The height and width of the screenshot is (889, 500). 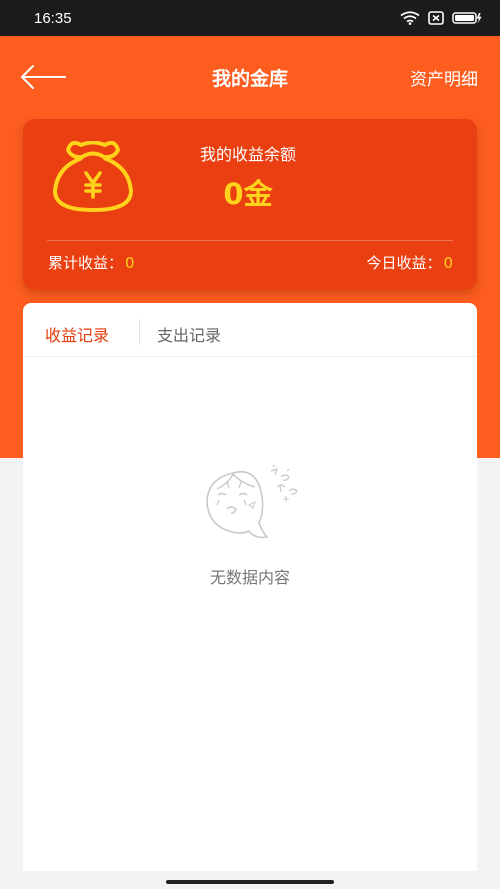 I want to click on records-tabs: 收益记录 支出记录, so click(x=250, y=330).